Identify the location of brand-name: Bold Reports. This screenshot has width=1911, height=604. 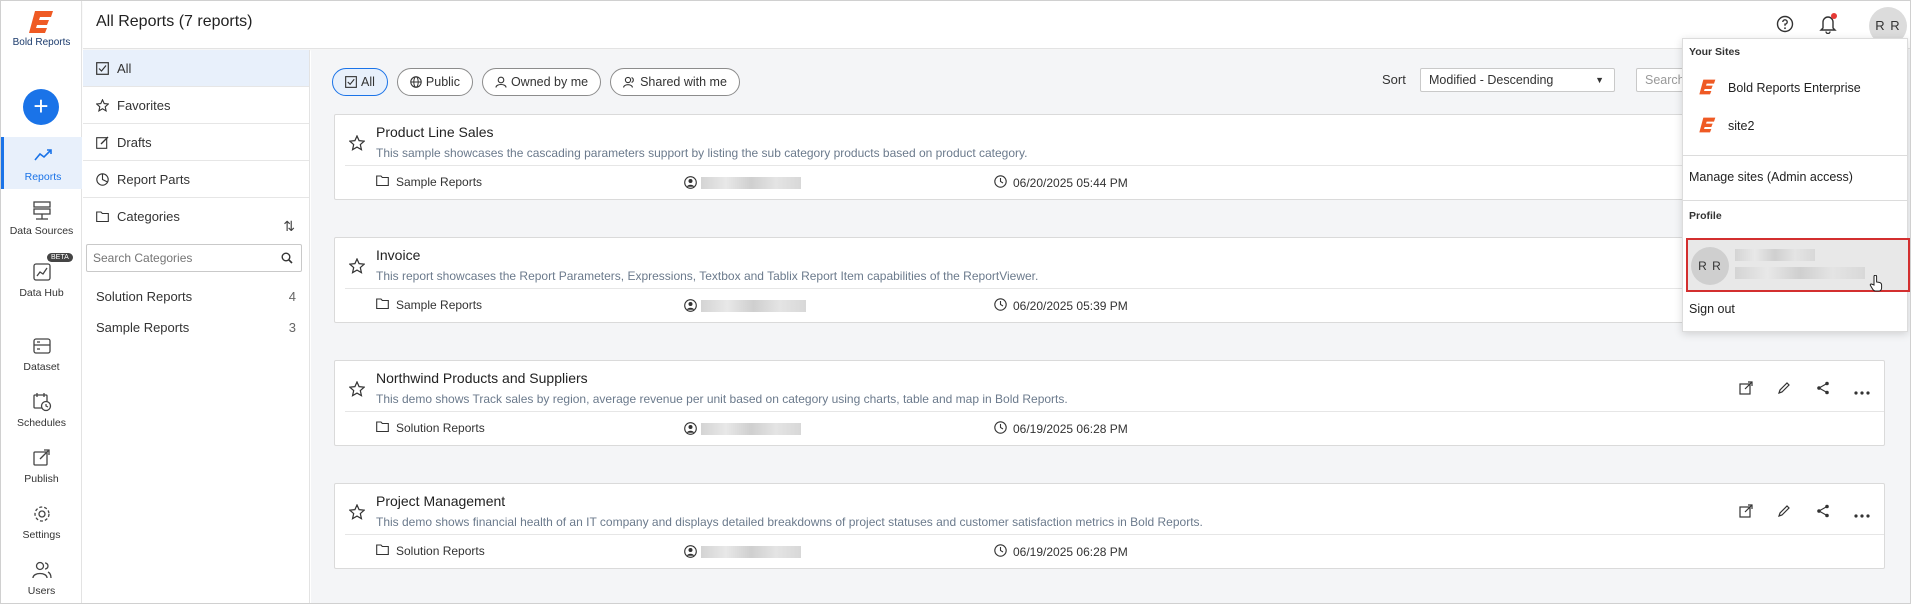
(41, 42).